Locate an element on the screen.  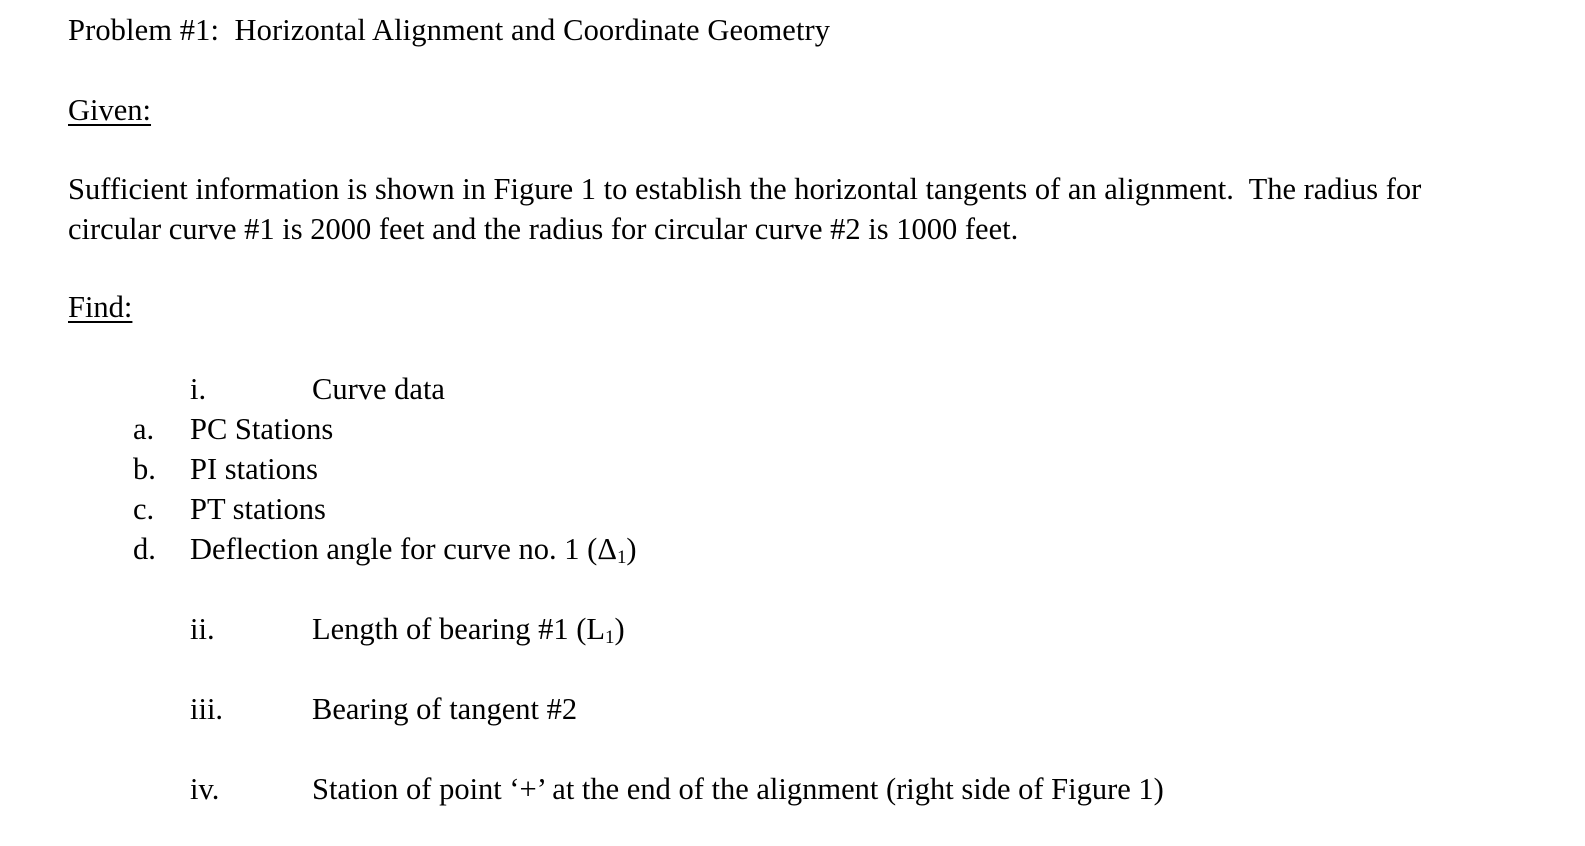
list-item-label: PT stations is located at coordinates (258, 509).